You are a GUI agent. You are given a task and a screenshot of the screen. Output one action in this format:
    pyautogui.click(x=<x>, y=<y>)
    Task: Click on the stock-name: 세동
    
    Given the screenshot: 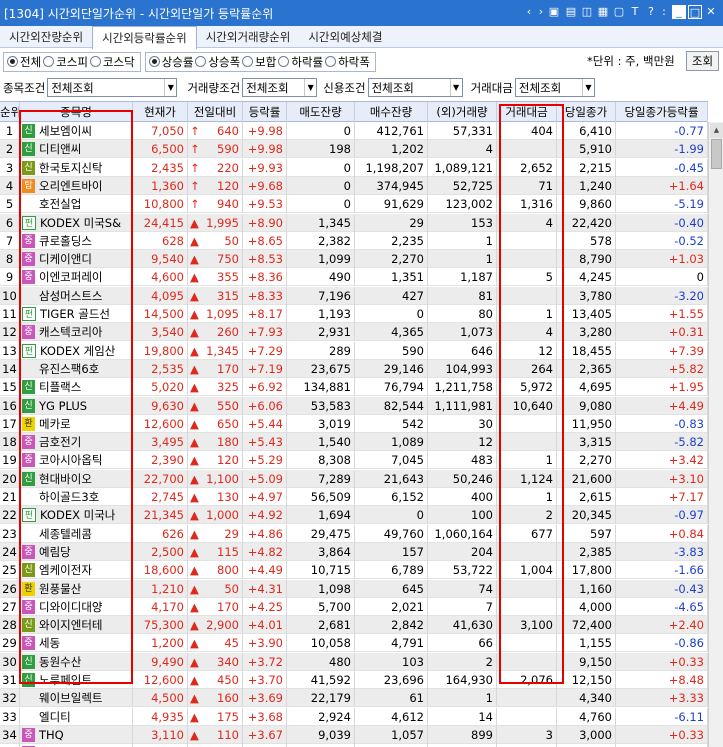 What is the action you would take?
    pyautogui.click(x=49, y=643)
    